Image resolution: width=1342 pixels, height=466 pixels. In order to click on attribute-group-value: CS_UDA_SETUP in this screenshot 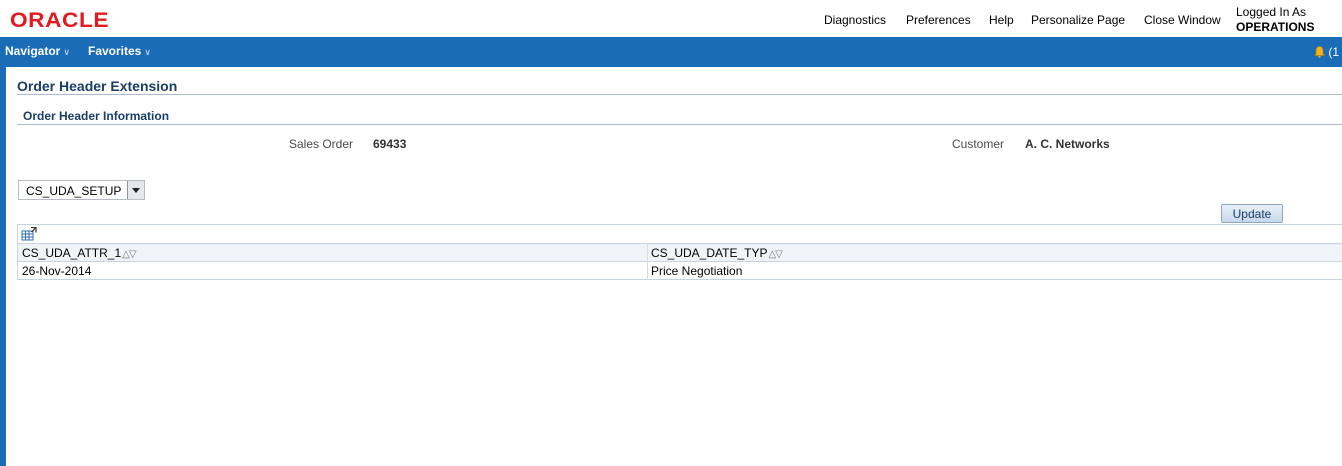, I will do `click(74, 191)`.